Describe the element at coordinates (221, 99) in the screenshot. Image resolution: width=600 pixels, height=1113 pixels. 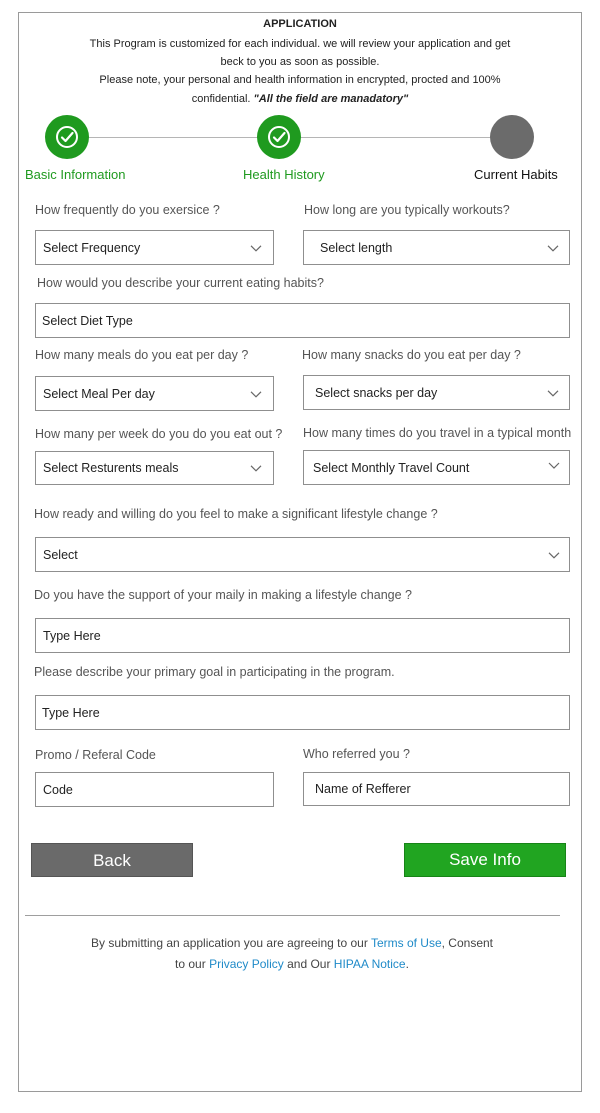
I see `confidential-text: confidential.` at that location.